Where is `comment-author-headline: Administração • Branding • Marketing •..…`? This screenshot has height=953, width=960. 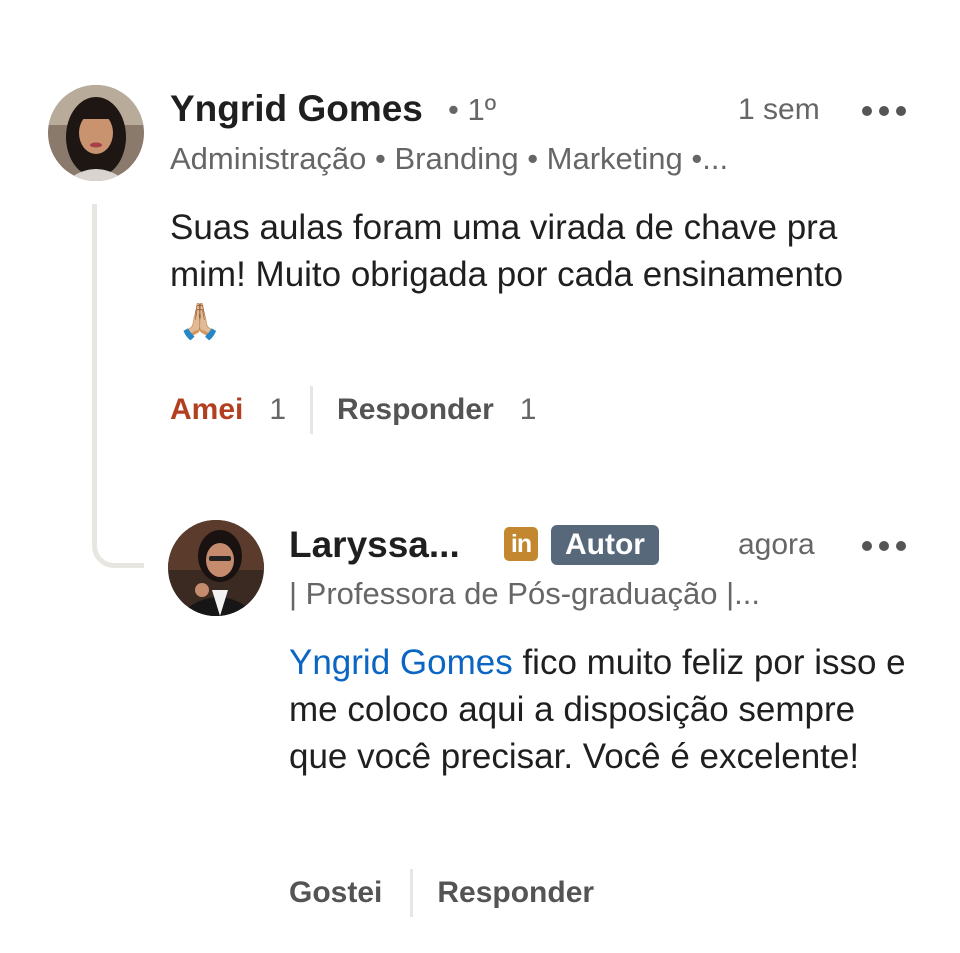
comment-author-headline: Administração • Branding • Marketing •..… is located at coordinates (449, 158).